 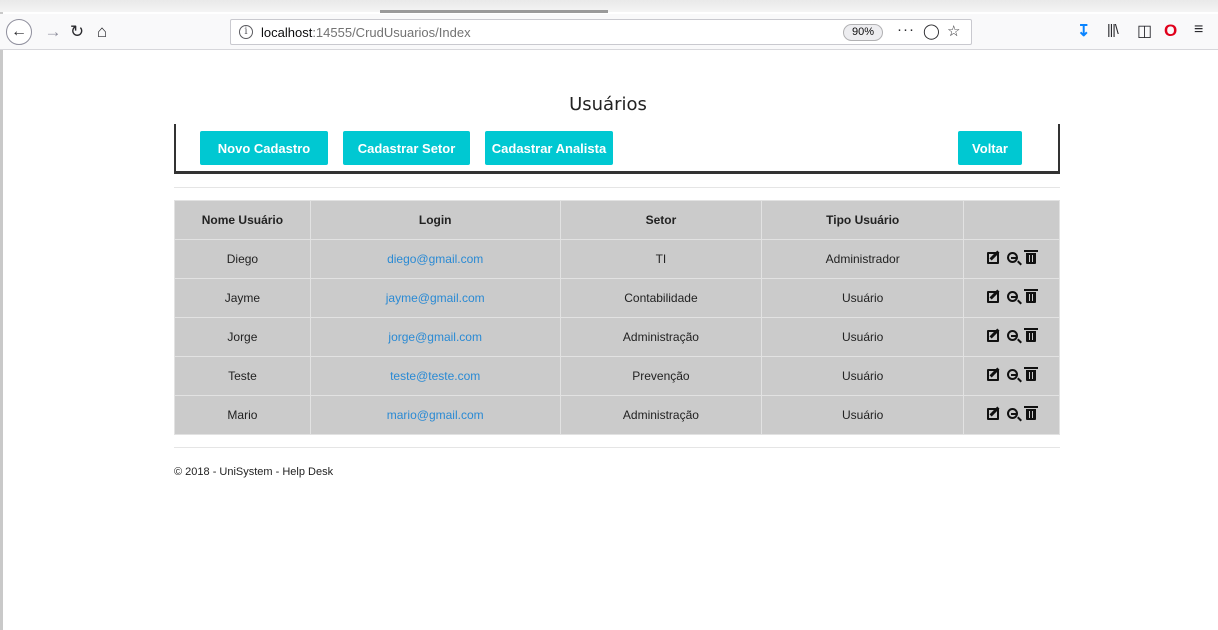 What do you see at coordinates (661, 376) in the screenshot?
I see `cell-sector: Prevenção` at bounding box center [661, 376].